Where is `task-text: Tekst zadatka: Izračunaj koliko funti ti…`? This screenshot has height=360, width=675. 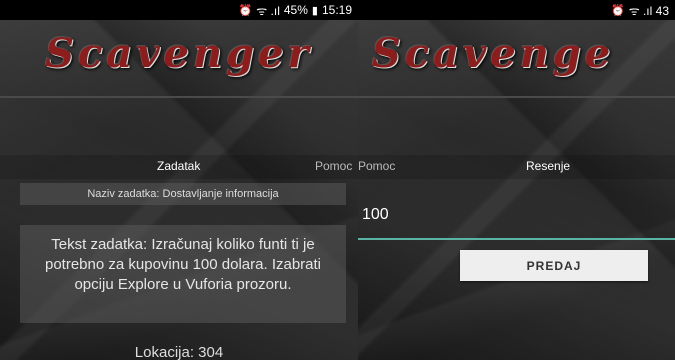 task-text: Tekst zadatka: Izračunaj koliko funti ti… is located at coordinates (183, 274).